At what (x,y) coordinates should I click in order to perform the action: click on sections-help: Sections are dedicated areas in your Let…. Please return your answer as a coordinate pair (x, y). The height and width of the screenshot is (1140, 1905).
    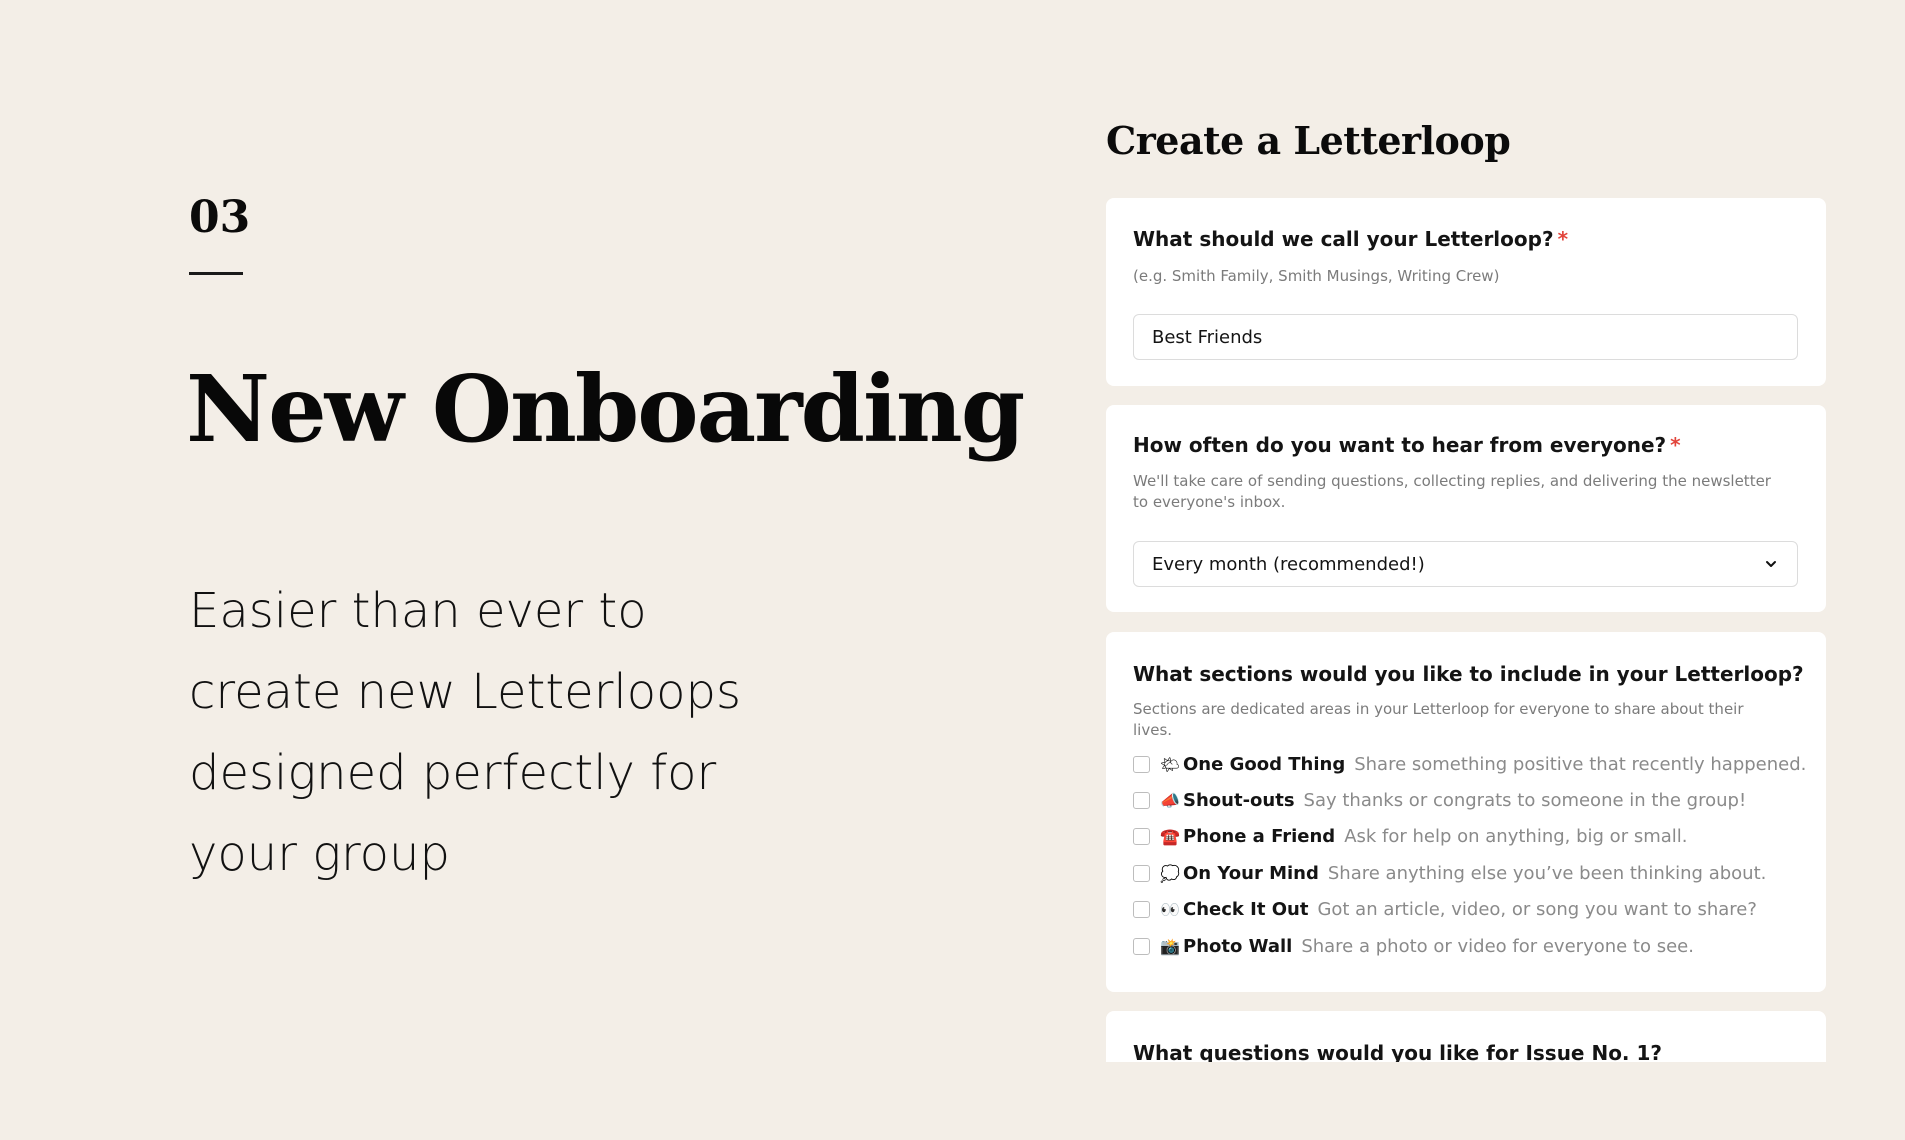
    Looking at the image, I should click on (1438, 719).